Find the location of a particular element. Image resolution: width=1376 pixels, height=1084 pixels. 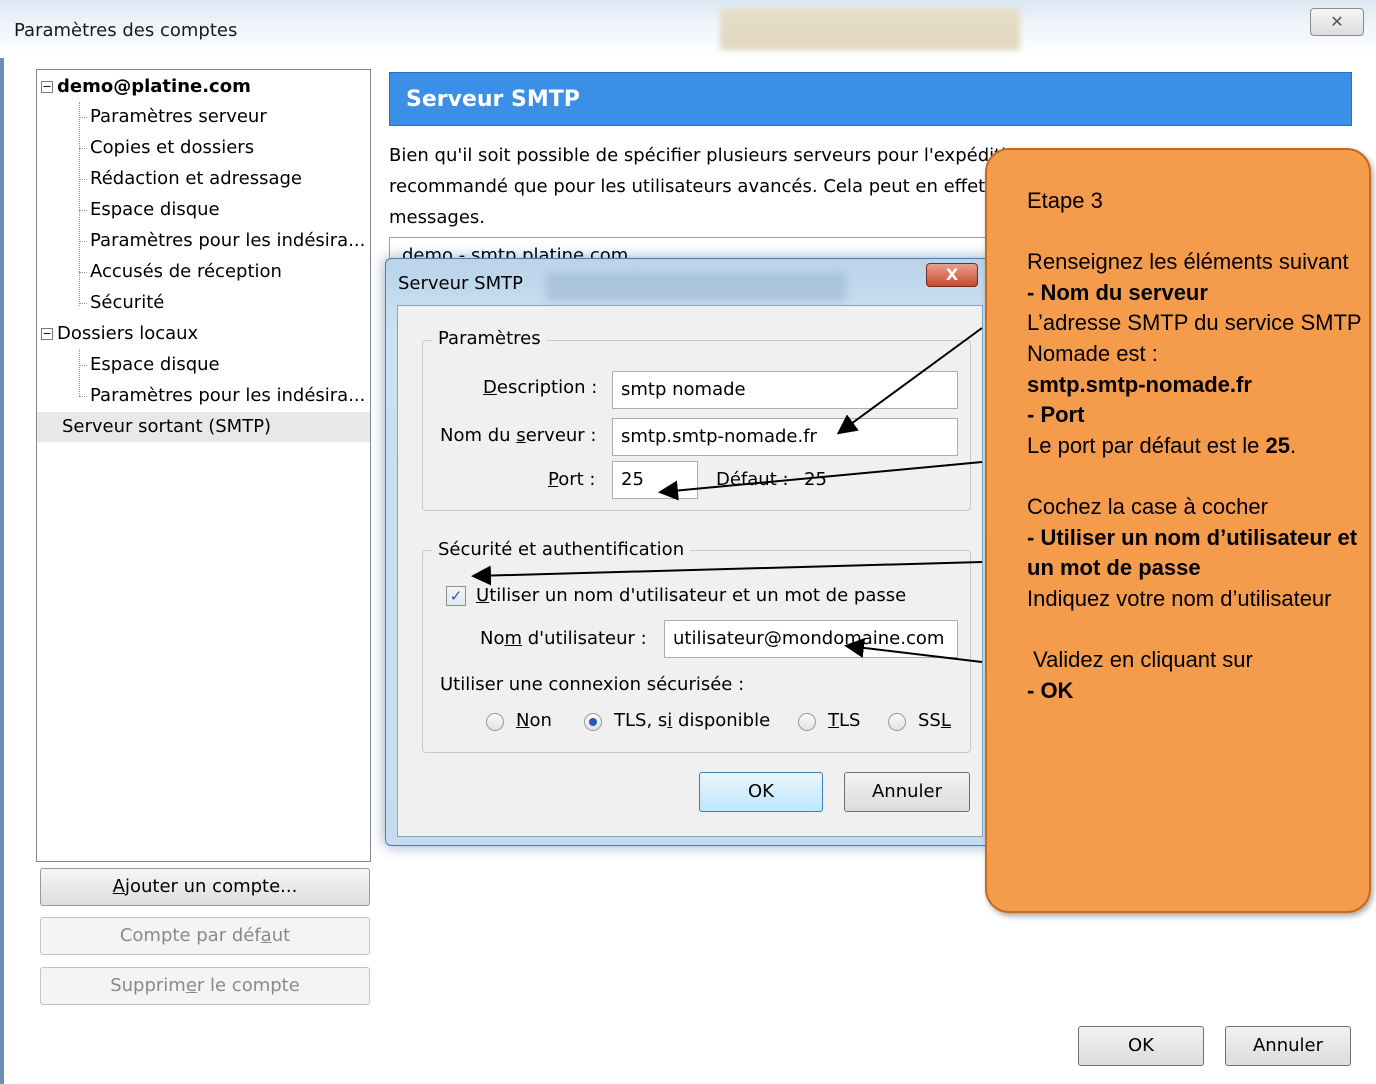

callout-server-heading: - Nom du serveur is located at coordinates (1117, 292).